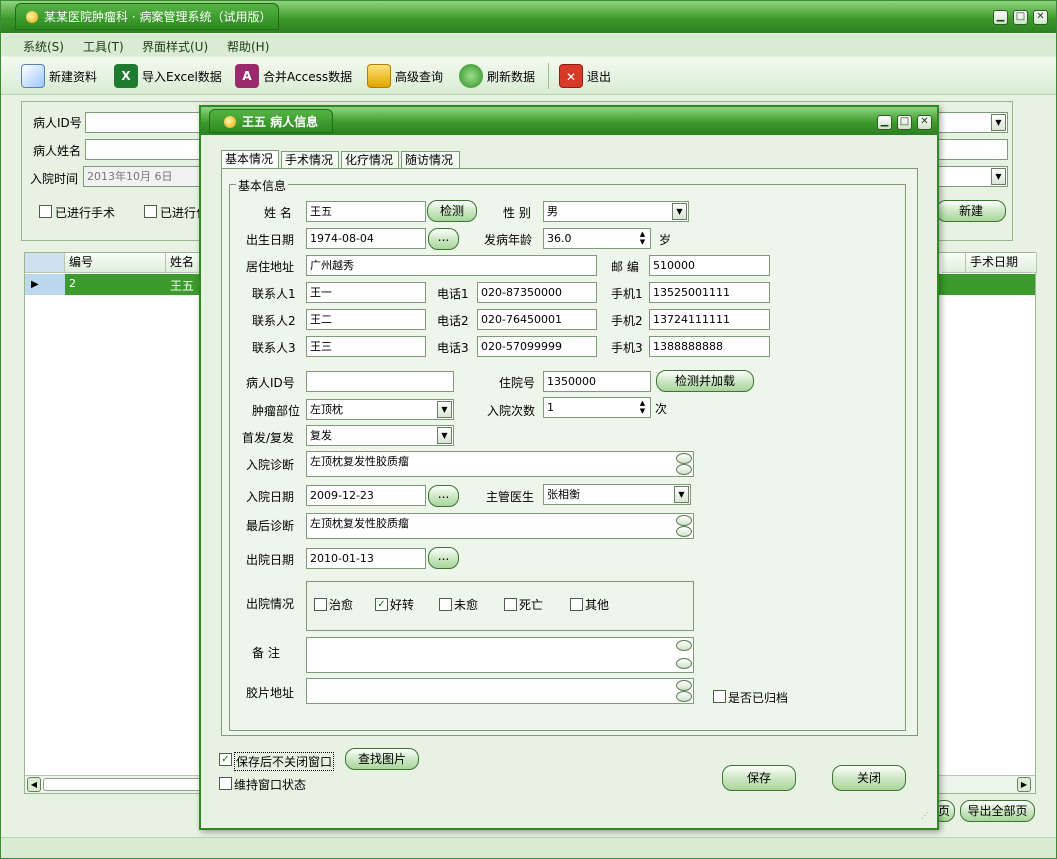 This screenshot has width=1057, height=859. I want to click on dialog-close-button: ✕, so click(924, 122).